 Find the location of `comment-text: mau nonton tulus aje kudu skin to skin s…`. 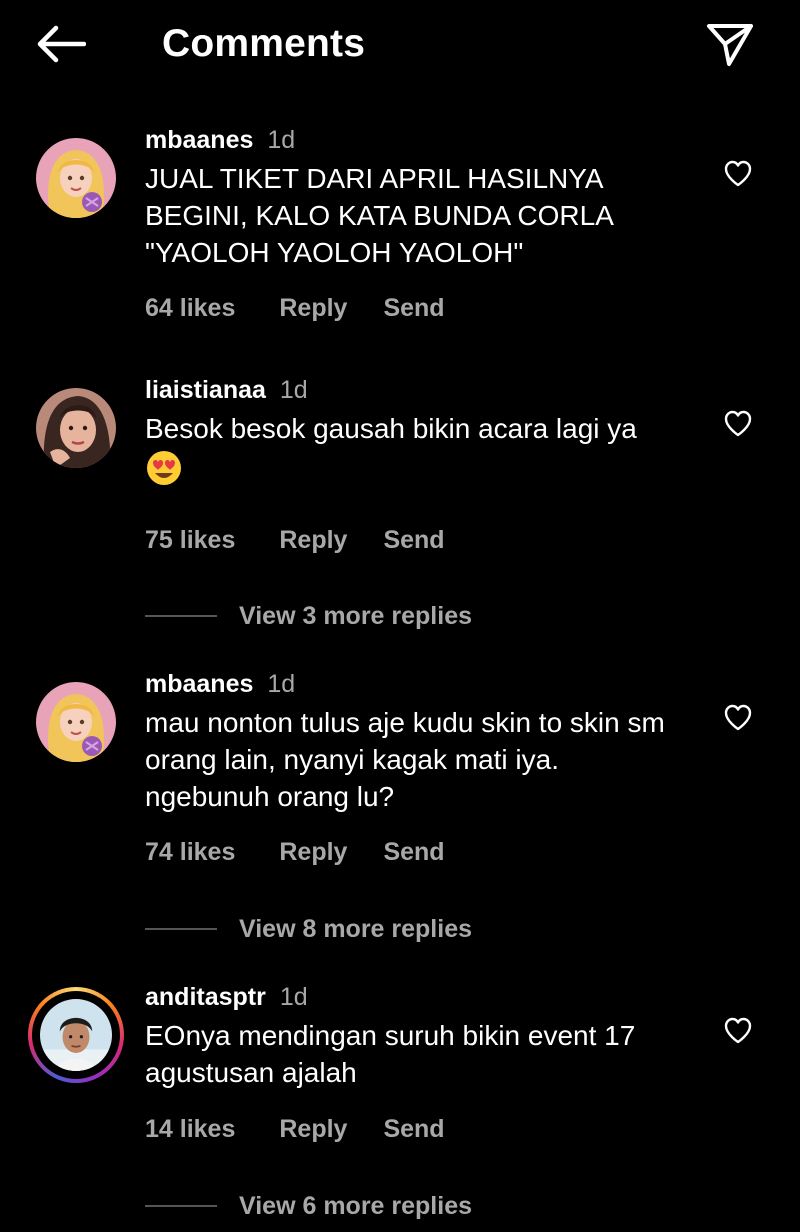

comment-text: mau nonton tulus aje kudu skin to skin s… is located at coordinates (405, 759).